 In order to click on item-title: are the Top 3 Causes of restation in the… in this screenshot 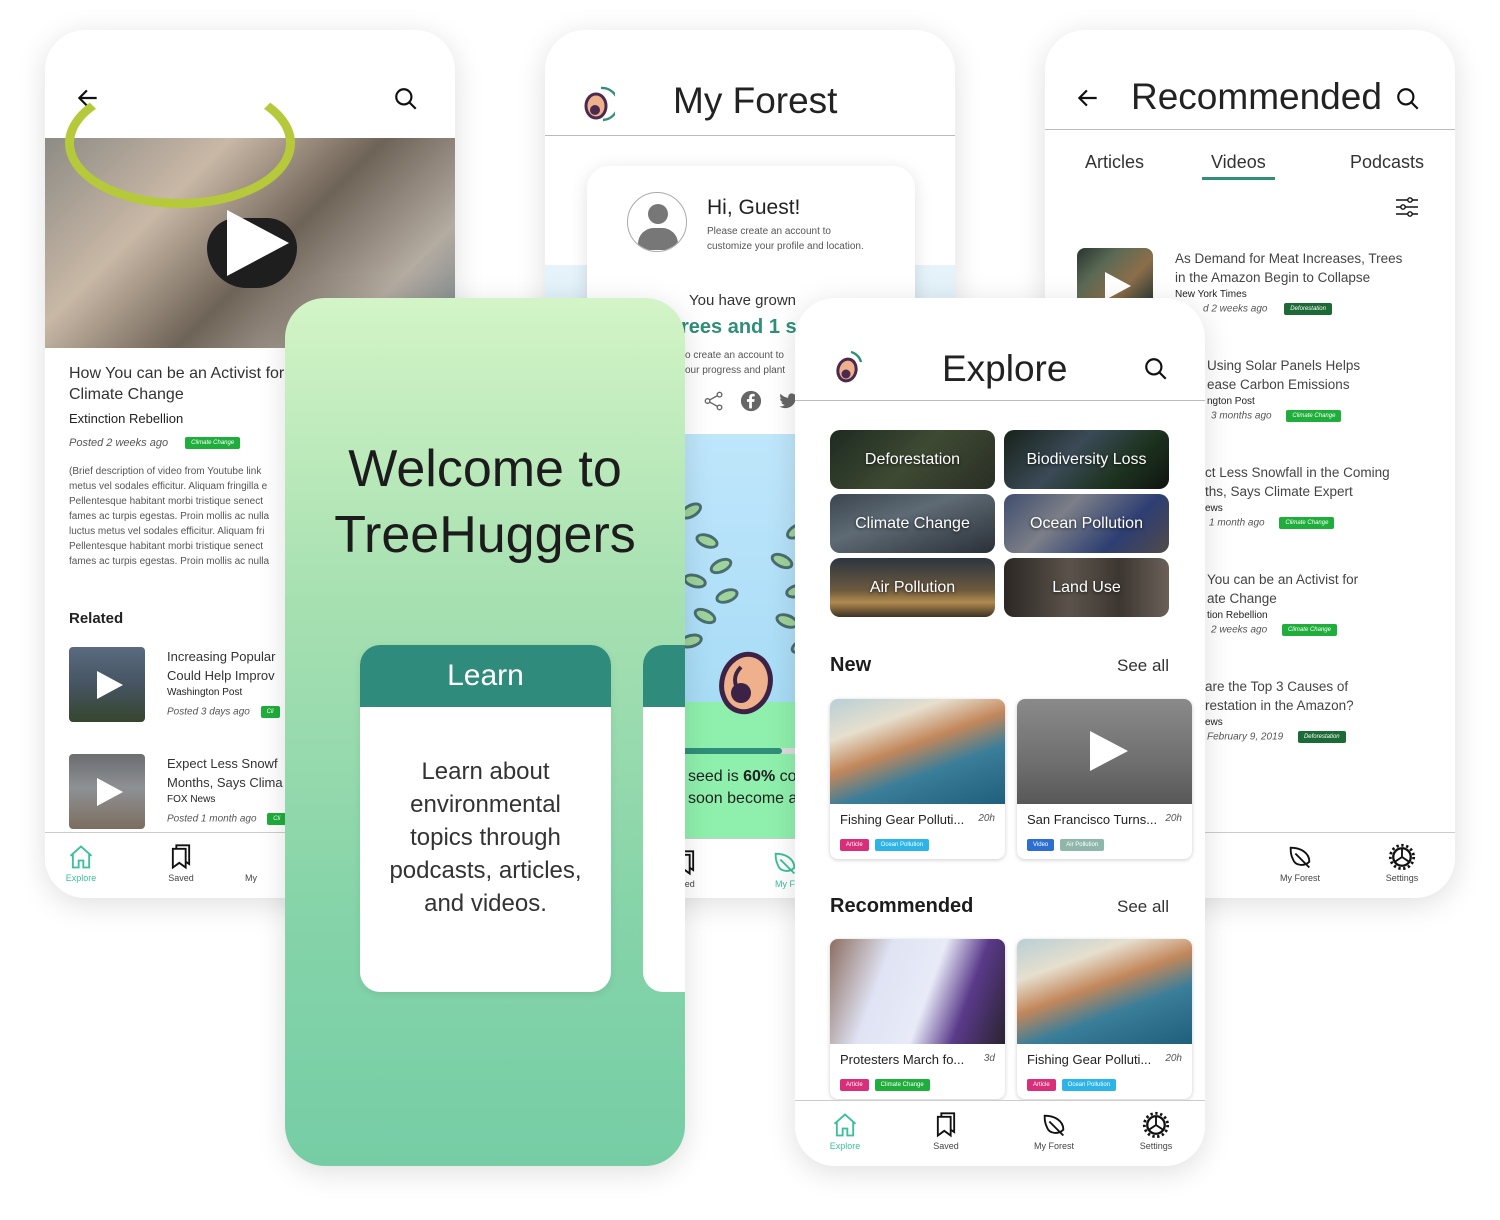, I will do `click(1279, 696)`.